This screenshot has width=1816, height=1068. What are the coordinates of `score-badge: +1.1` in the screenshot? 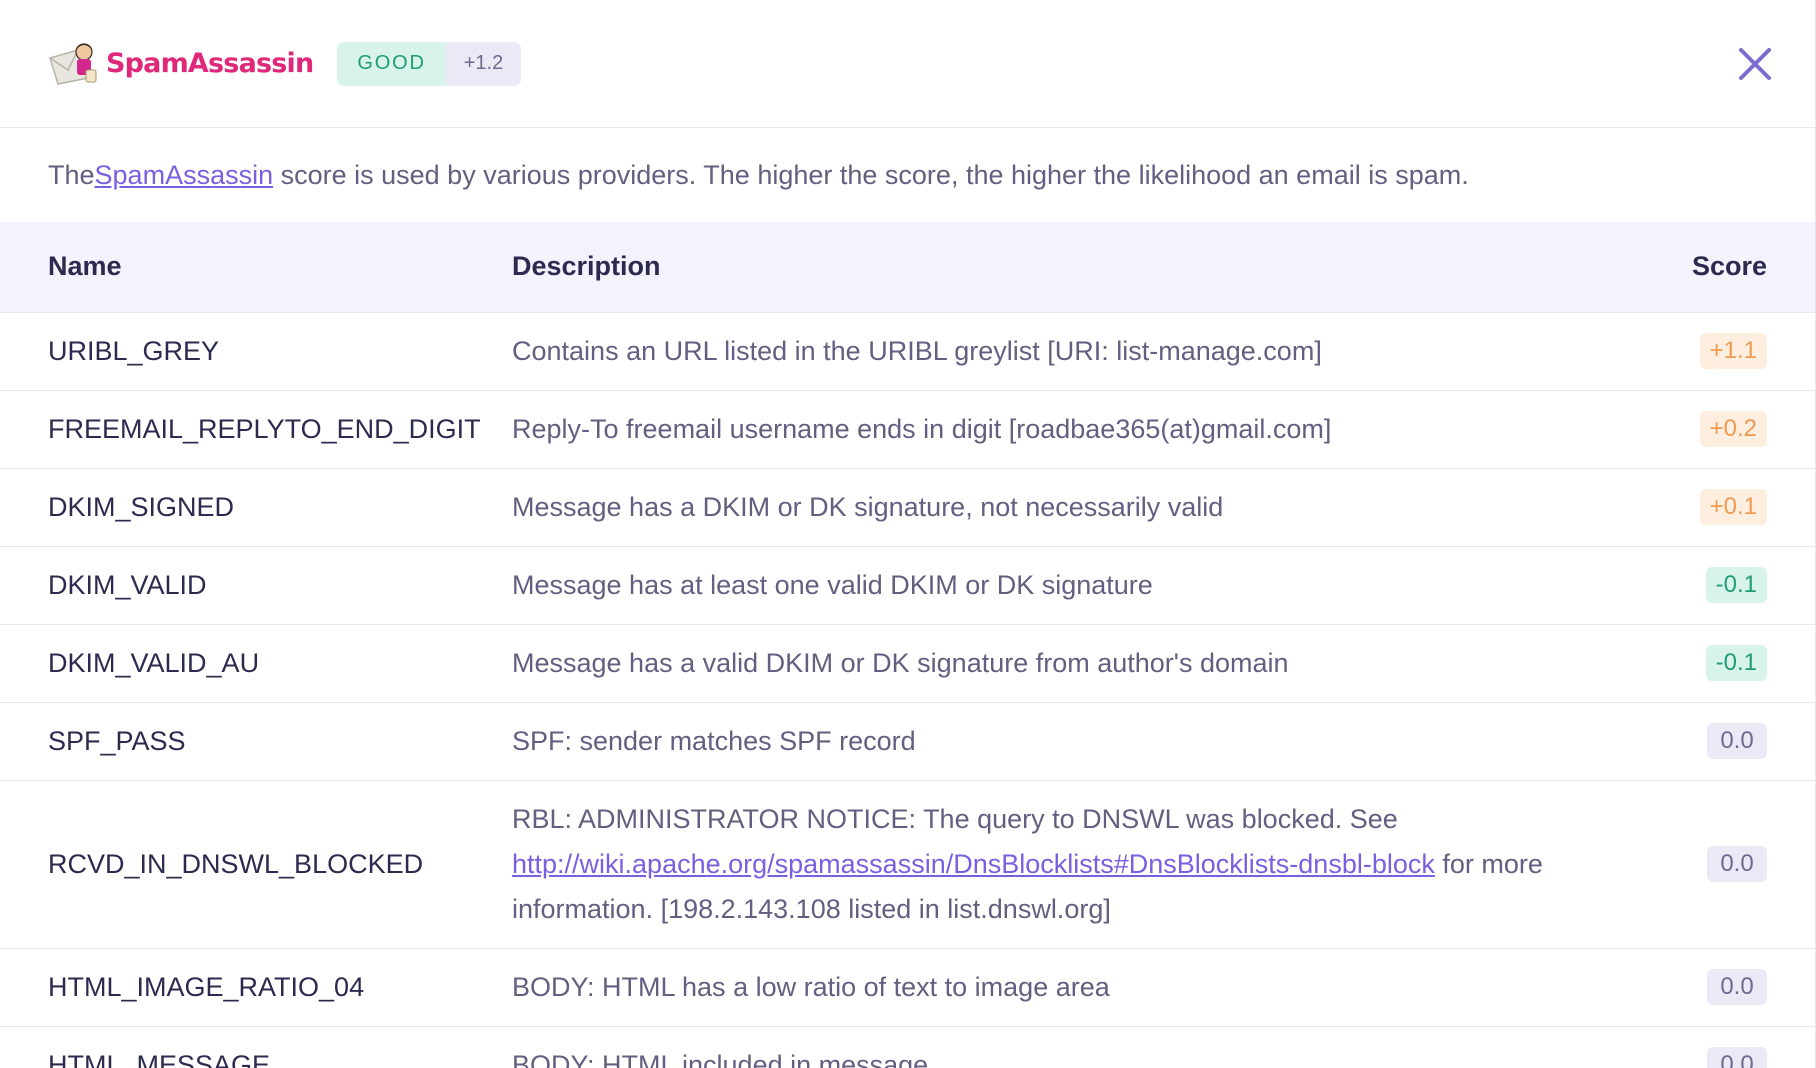 It's located at (1733, 351).